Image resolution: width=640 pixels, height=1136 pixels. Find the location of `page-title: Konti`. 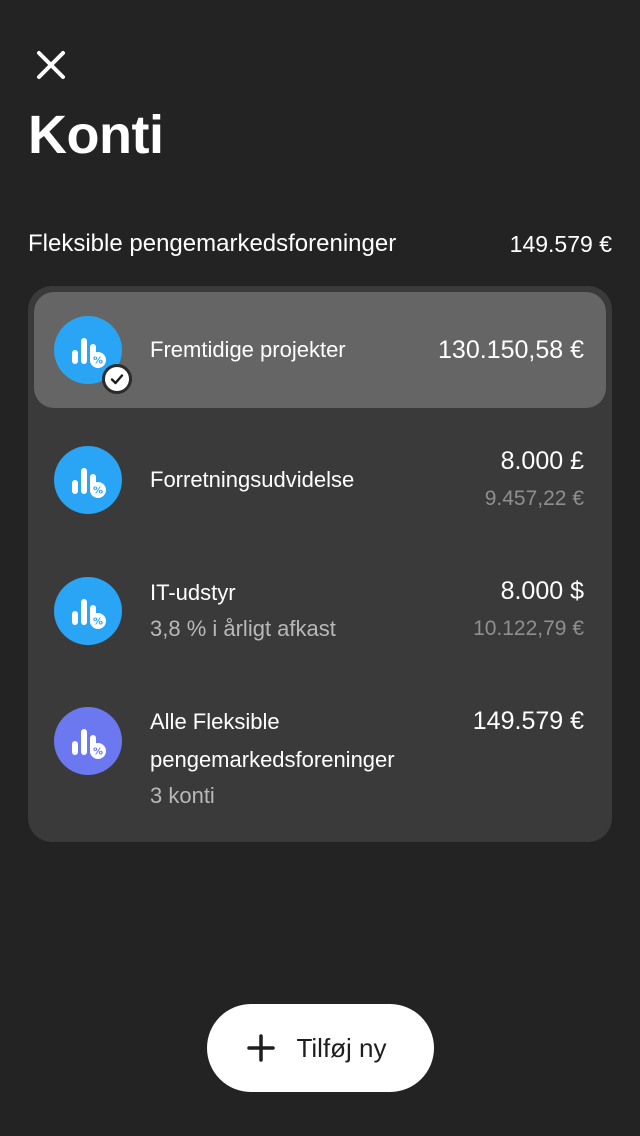

page-title: Konti is located at coordinates (96, 135).